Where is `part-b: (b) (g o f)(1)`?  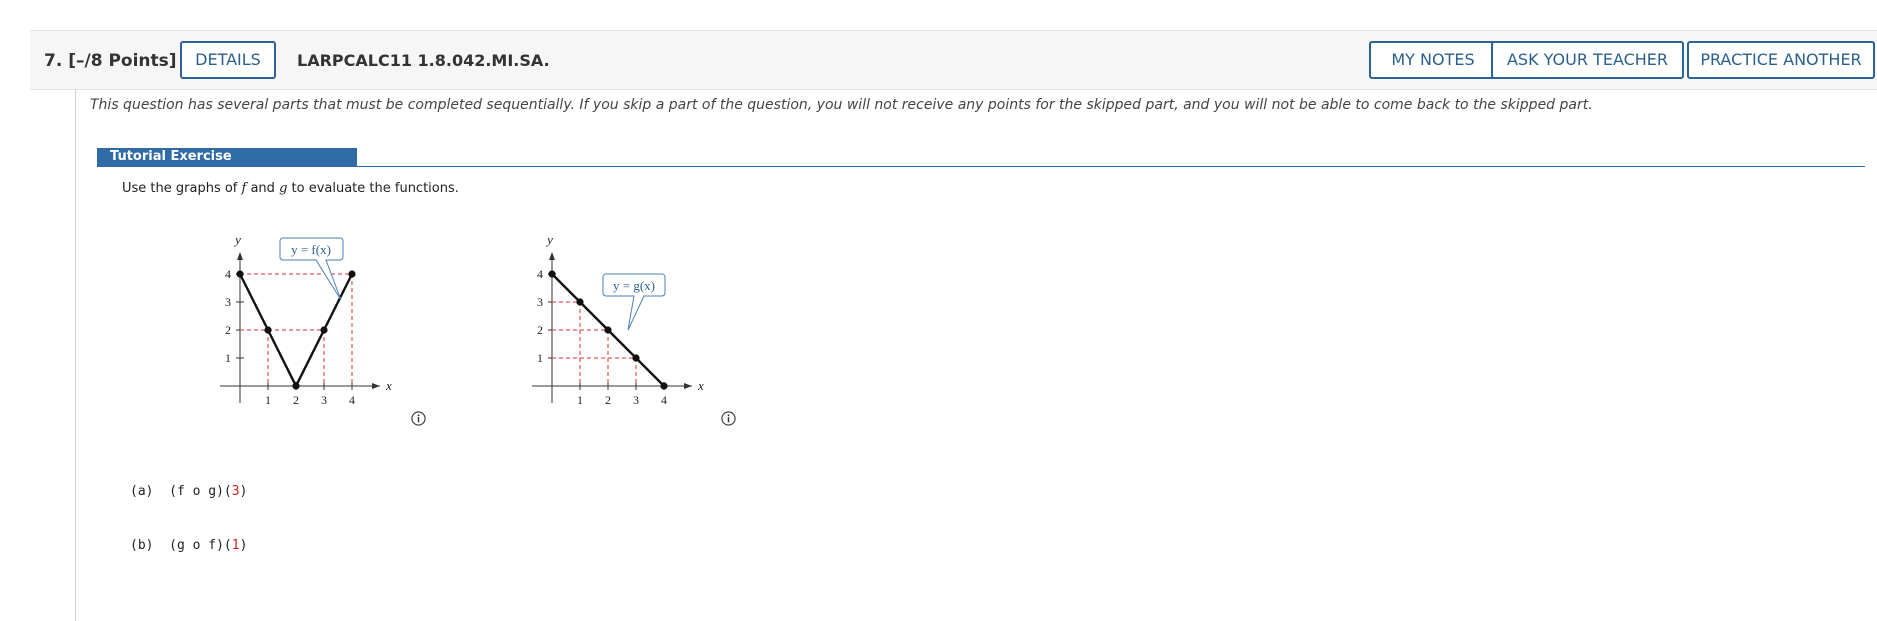 part-b: (b) (g o f)(1) is located at coordinates (189, 545).